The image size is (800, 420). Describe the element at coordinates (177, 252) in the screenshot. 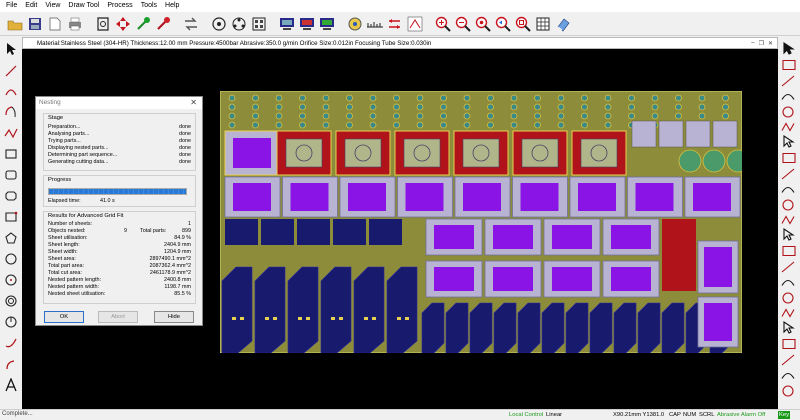

I see `result-value: 1204.9 mm` at that location.